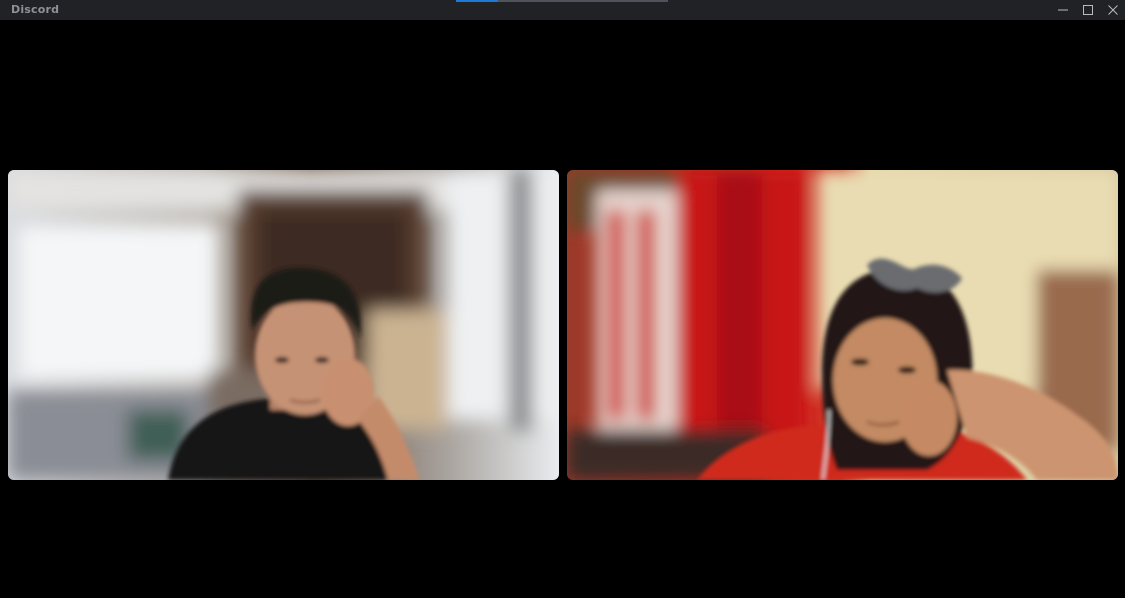 This screenshot has height=598, width=1125. I want to click on app-title: Discord, so click(35, 9).